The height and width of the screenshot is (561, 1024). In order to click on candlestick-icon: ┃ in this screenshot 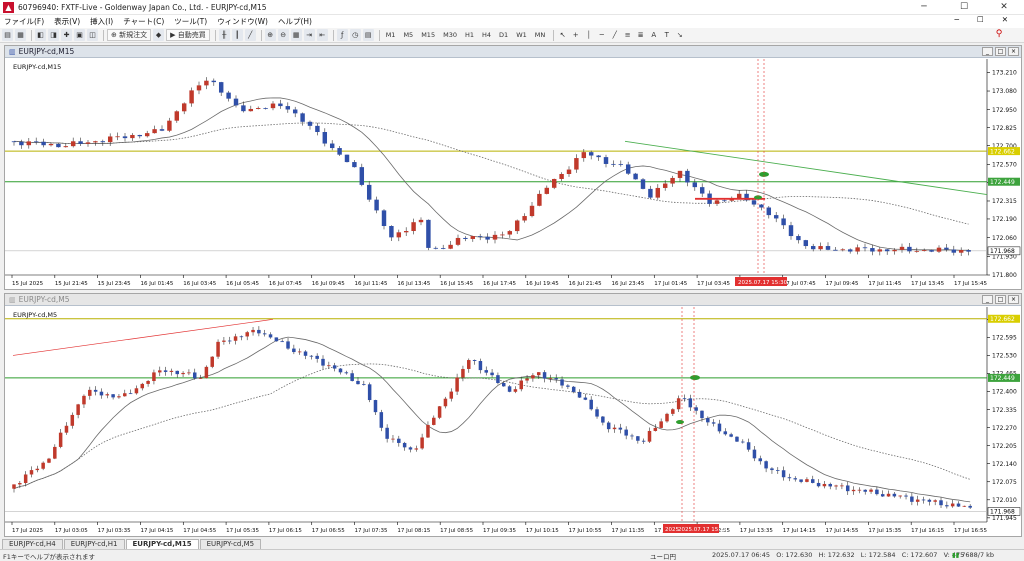, I will do `click(237, 35)`.